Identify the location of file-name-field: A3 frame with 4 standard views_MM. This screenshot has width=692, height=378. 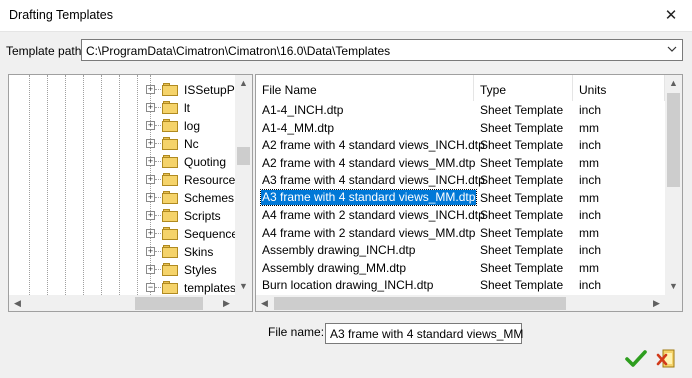
(424, 333).